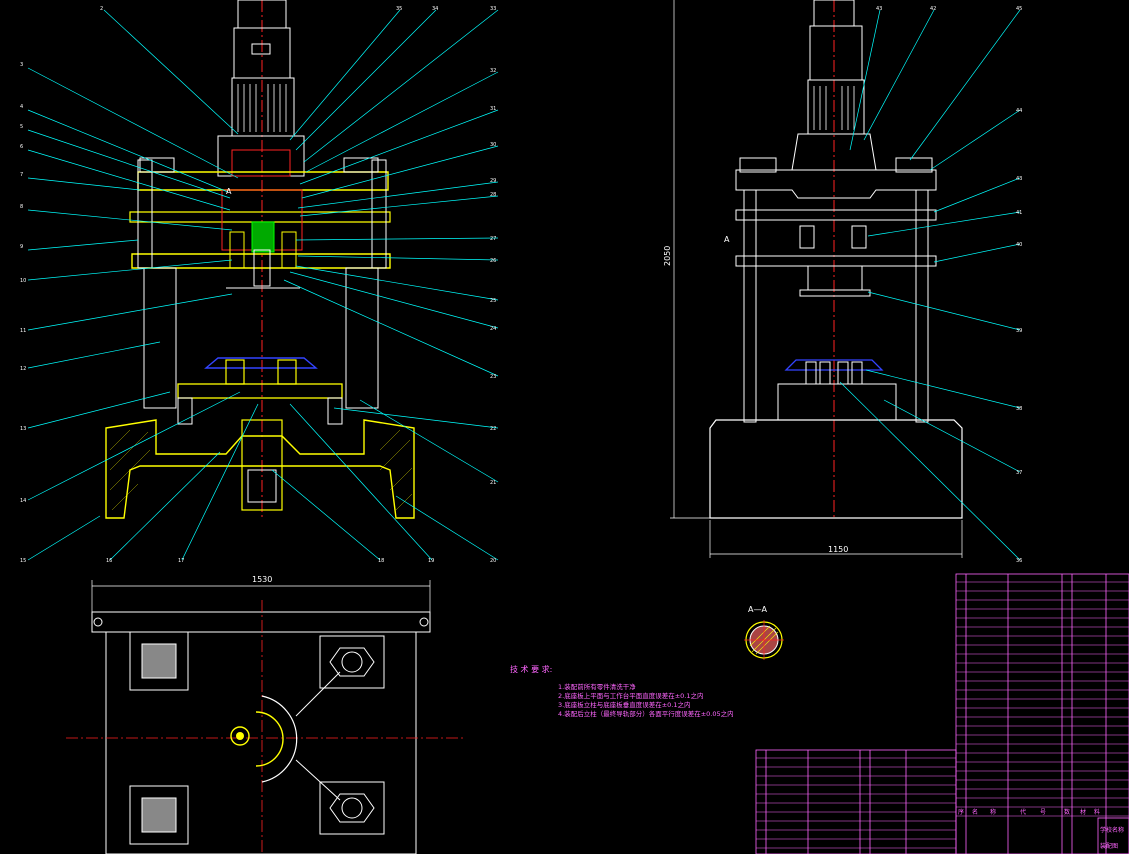  What do you see at coordinates (1097, 812) in the screenshot?
I see `title-header-mat2: 料` at bounding box center [1097, 812].